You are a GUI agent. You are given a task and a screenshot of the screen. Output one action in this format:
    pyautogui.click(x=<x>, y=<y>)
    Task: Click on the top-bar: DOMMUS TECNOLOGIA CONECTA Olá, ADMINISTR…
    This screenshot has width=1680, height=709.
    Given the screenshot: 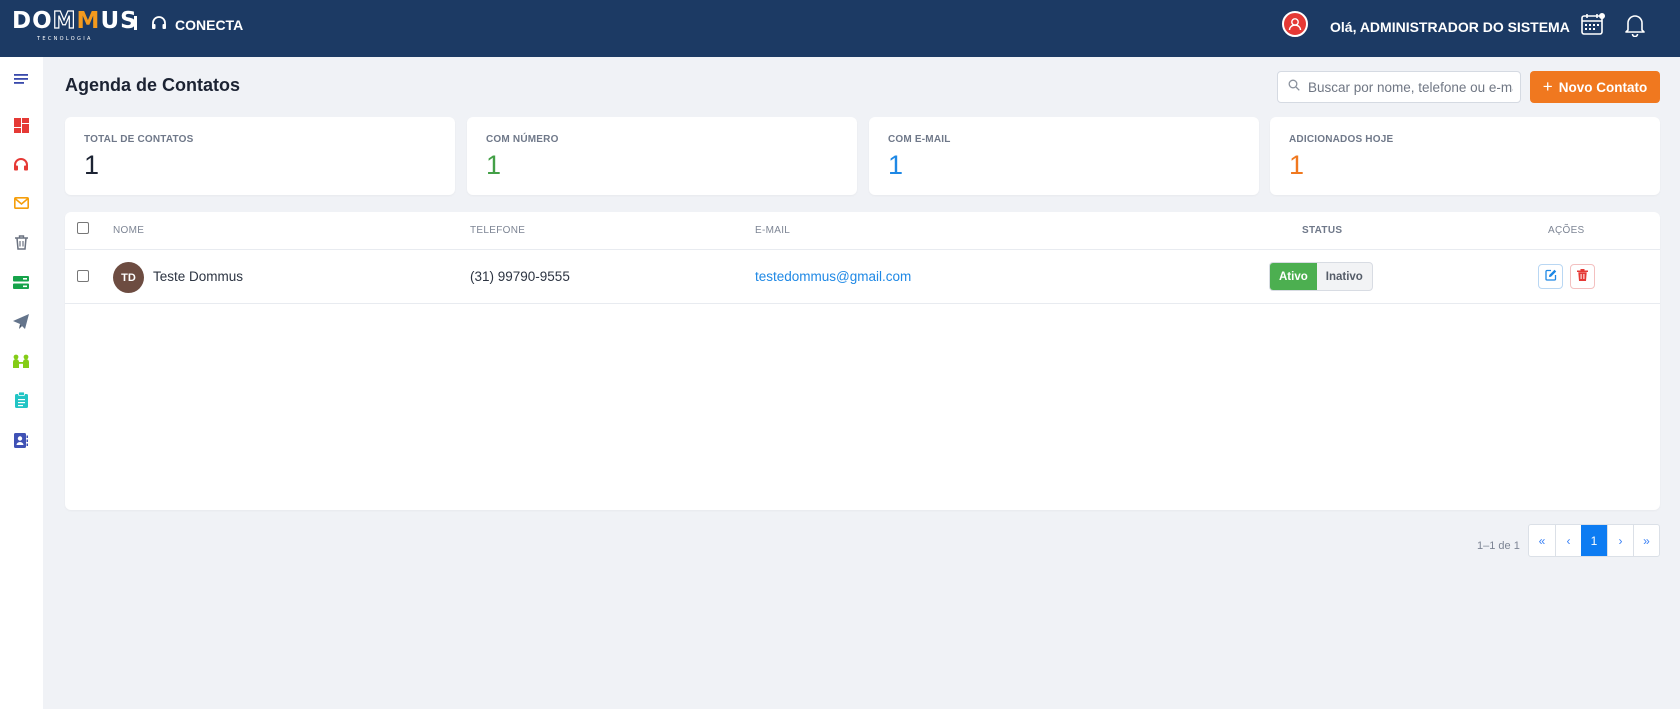 What is the action you would take?
    pyautogui.click(x=840, y=28)
    